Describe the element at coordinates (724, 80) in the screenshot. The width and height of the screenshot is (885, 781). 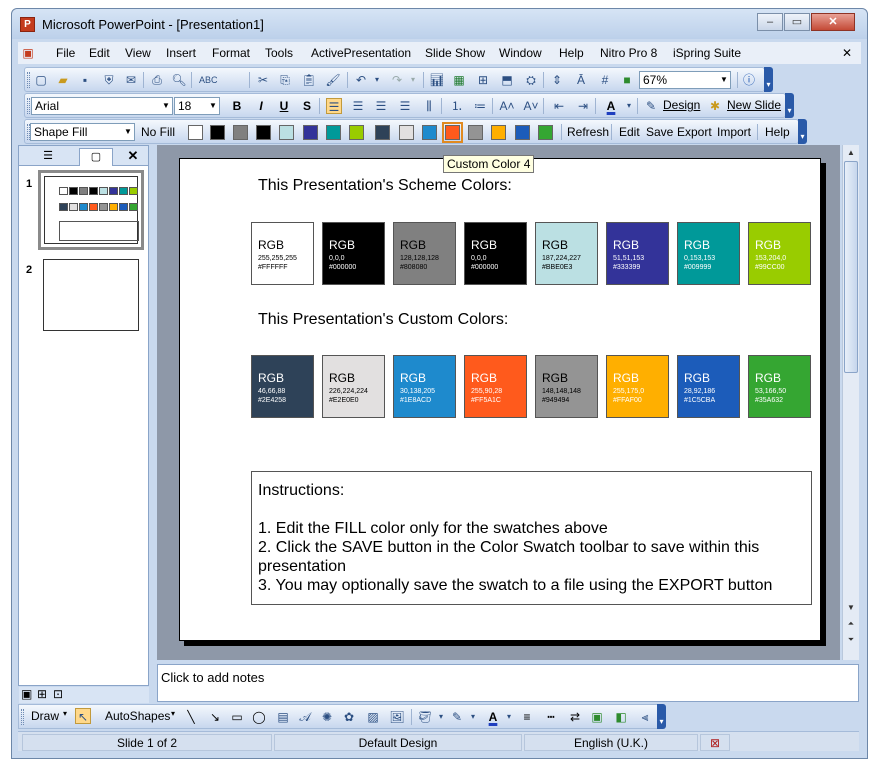
I see `zoom-arrow-icon: ▼` at that location.